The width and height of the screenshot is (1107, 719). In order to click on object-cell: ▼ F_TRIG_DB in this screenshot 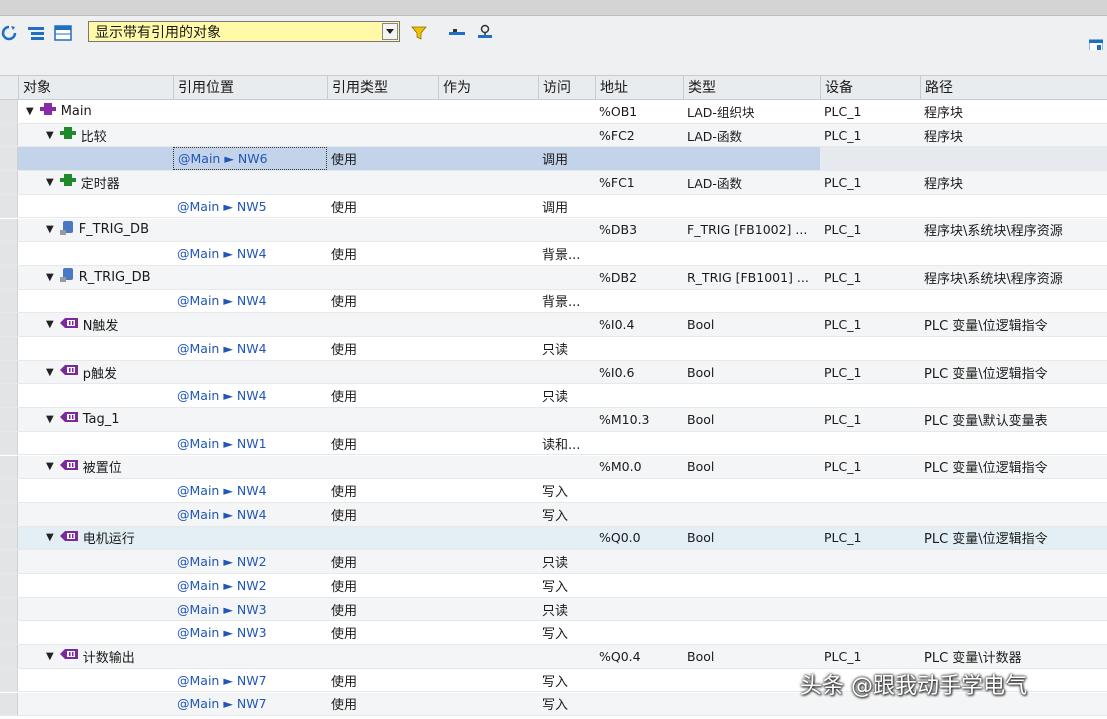, I will do `click(95, 230)`.